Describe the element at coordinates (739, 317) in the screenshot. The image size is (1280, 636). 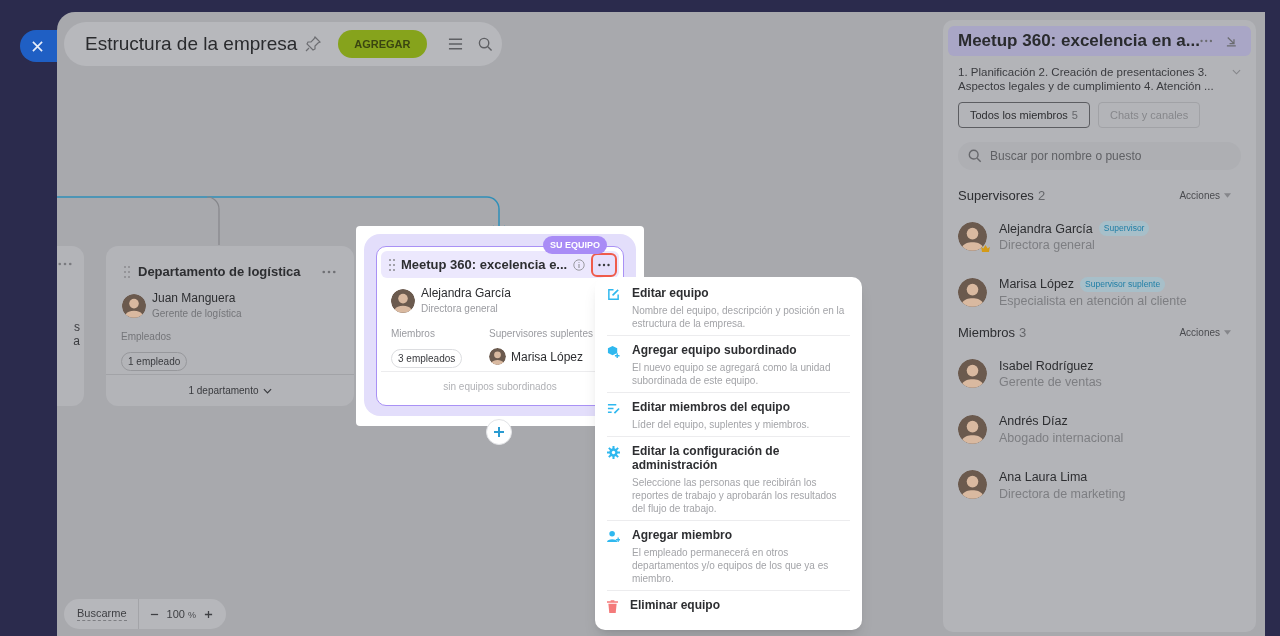
I see `menu-item-description: Nombre del equipo, descripción y posición en la estructura de la empresa.` at that location.